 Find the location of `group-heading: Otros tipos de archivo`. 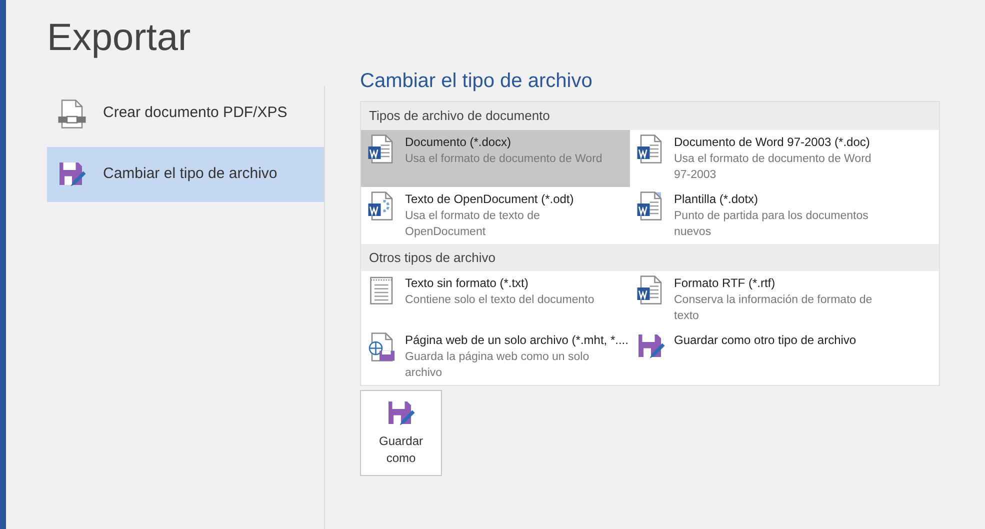

group-heading: Otros tipos de archivo is located at coordinates (650, 257).